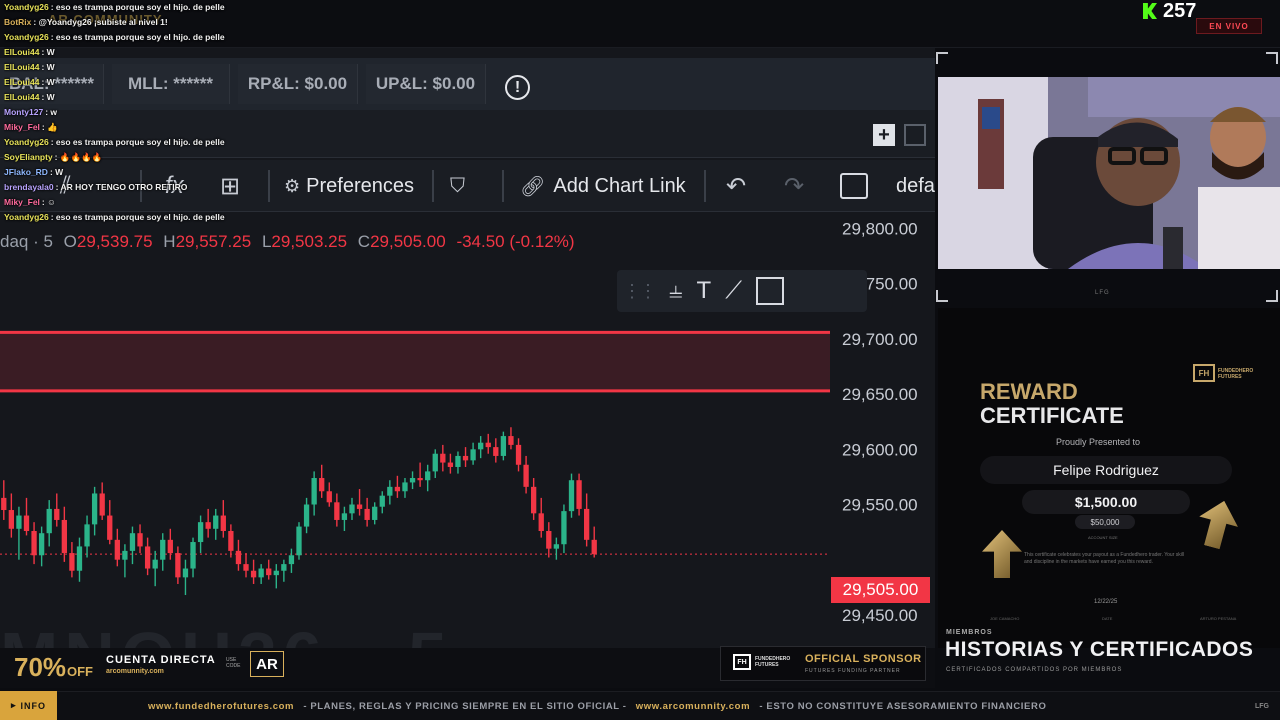 The width and height of the screenshot is (1280, 720). I want to click on y-axis-tick-label: 29,800.00, so click(880, 229).